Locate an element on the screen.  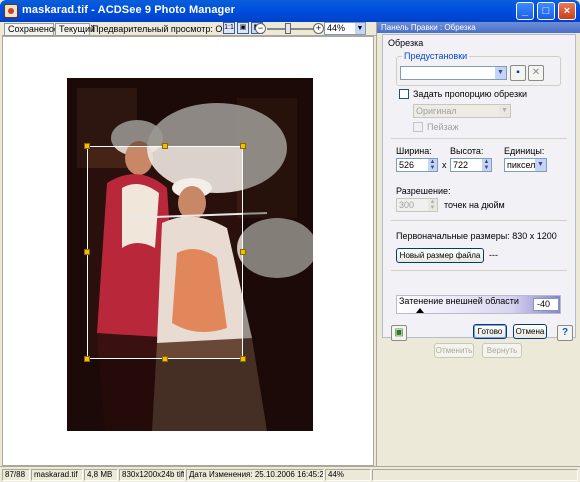
shade-top is located at coordinates (190, 112).